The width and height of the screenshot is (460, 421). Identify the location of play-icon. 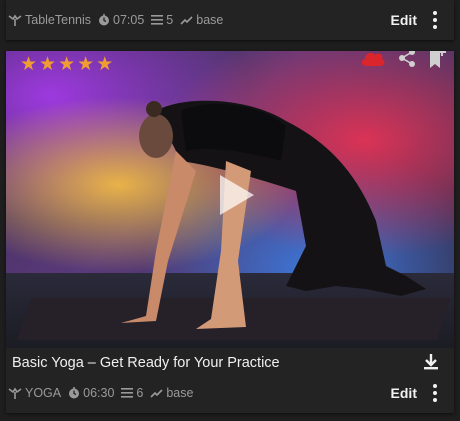
(236, 195).